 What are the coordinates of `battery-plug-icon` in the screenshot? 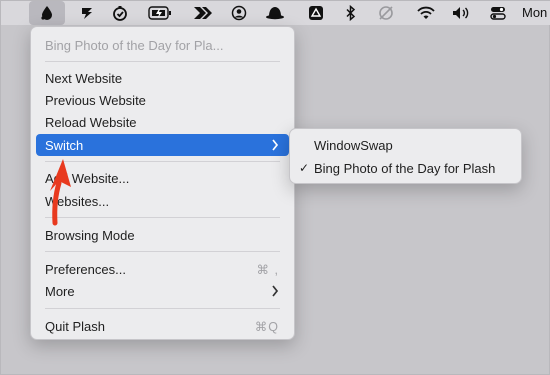 It's located at (160, 13).